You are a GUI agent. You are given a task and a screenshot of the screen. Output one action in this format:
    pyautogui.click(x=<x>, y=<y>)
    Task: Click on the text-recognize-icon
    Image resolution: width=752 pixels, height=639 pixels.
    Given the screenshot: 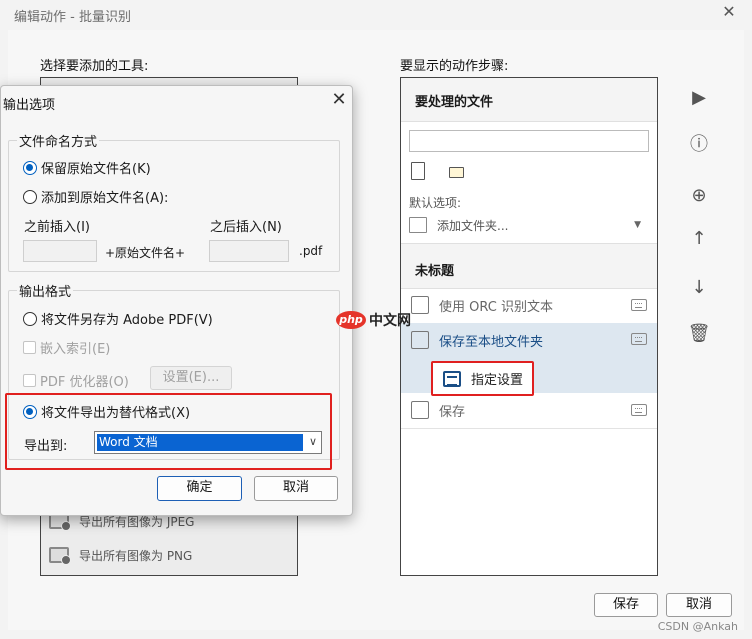 What is the action you would take?
    pyautogui.click(x=420, y=305)
    